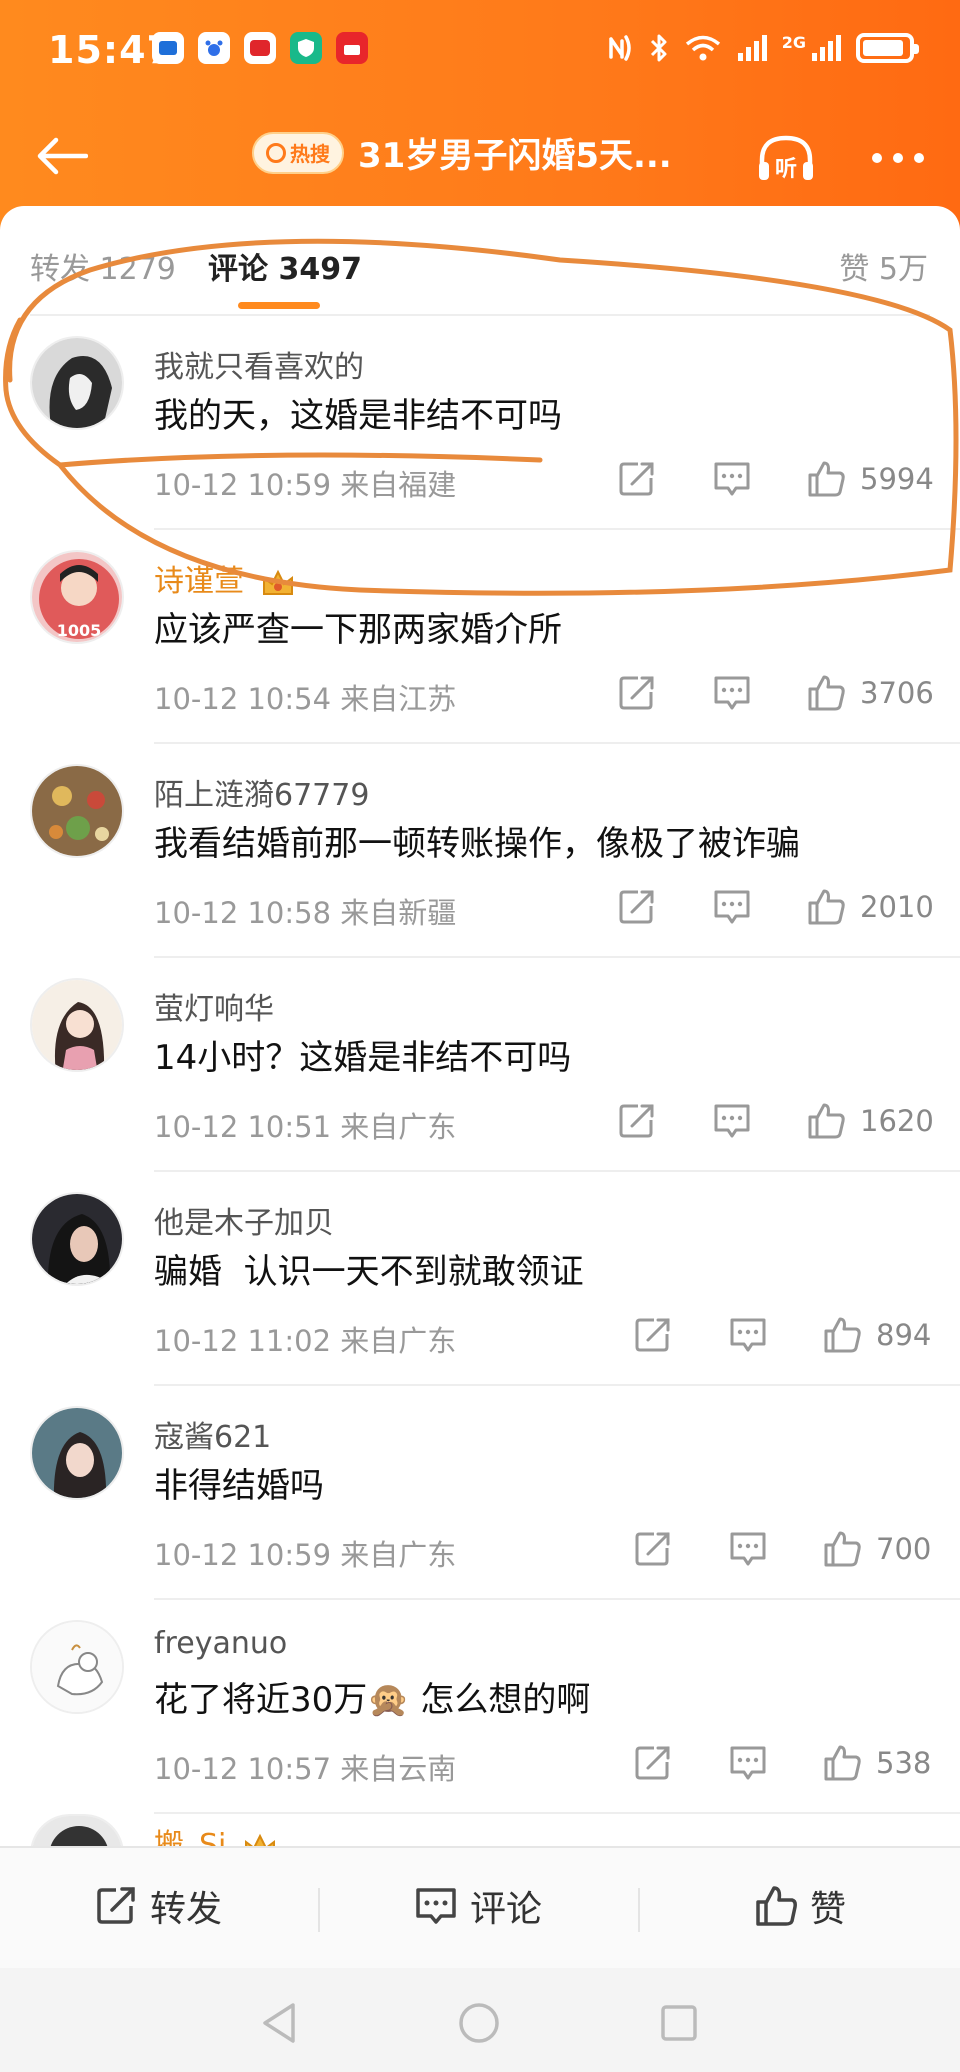  I want to click on more-button, so click(898, 158).